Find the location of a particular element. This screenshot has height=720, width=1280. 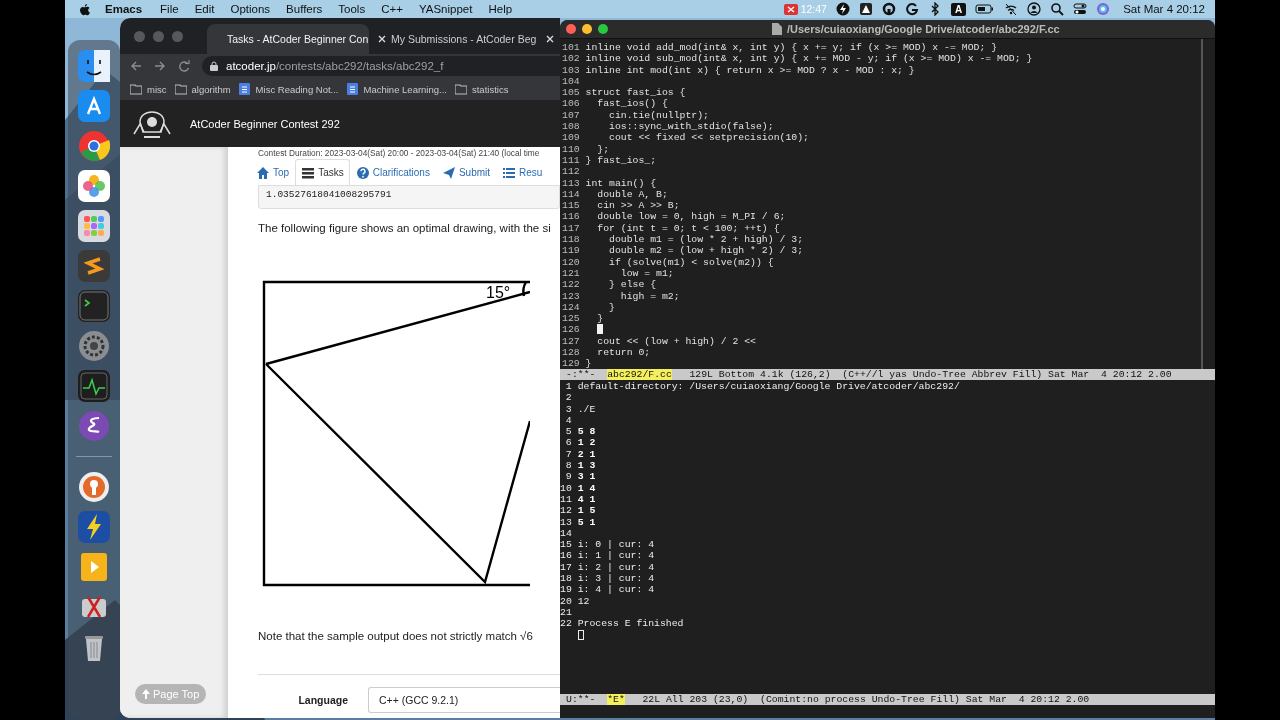

menu-item: Tools is located at coordinates (352, 9).